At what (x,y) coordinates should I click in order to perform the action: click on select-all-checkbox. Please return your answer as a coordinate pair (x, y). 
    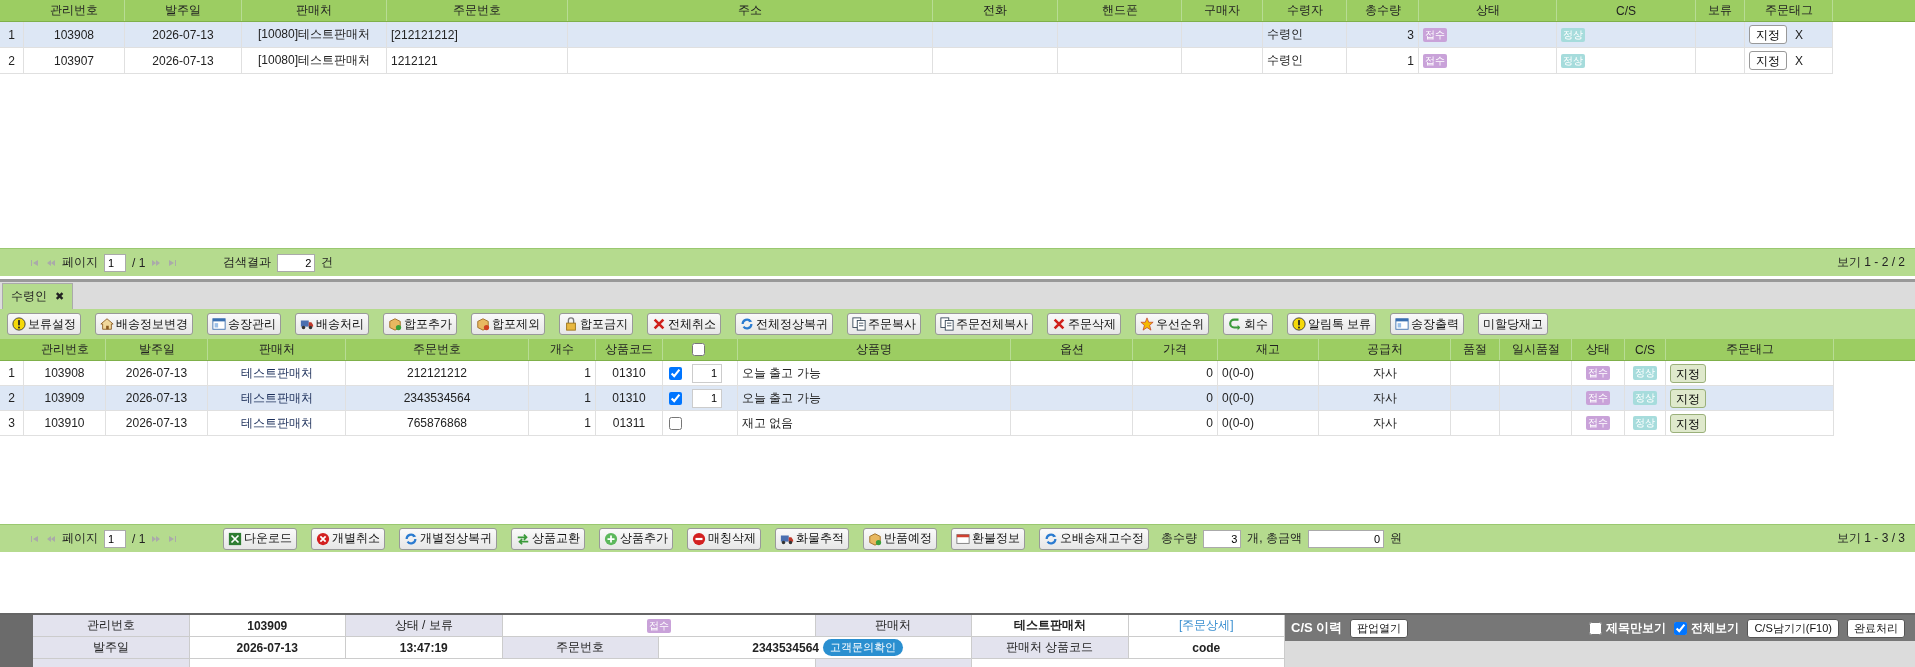
    Looking at the image, I should click on (698, 349).